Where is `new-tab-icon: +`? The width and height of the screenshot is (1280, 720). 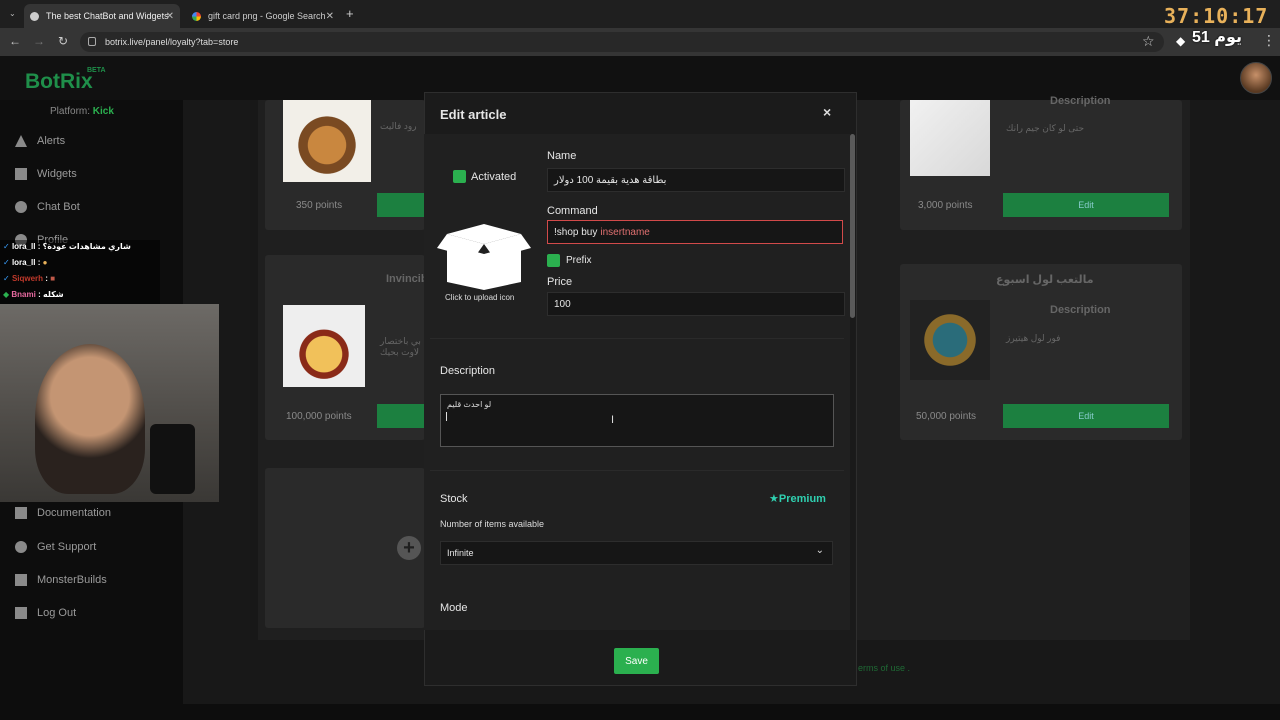 new-tab-icon: + is located at coordinates (350, 13).